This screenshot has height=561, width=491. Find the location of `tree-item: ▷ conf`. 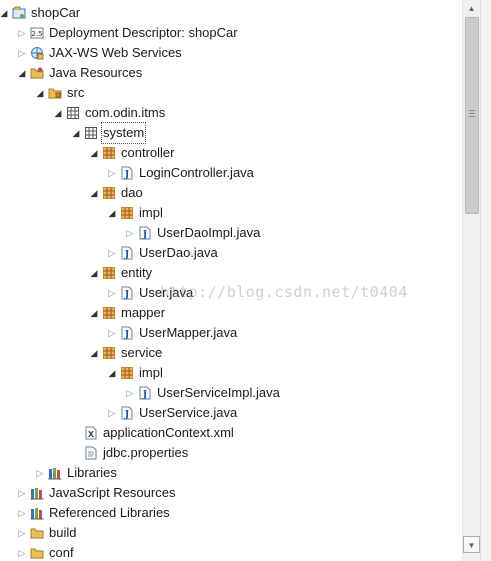

tree-item: ▷ conf is located at coordinates (231, 552).